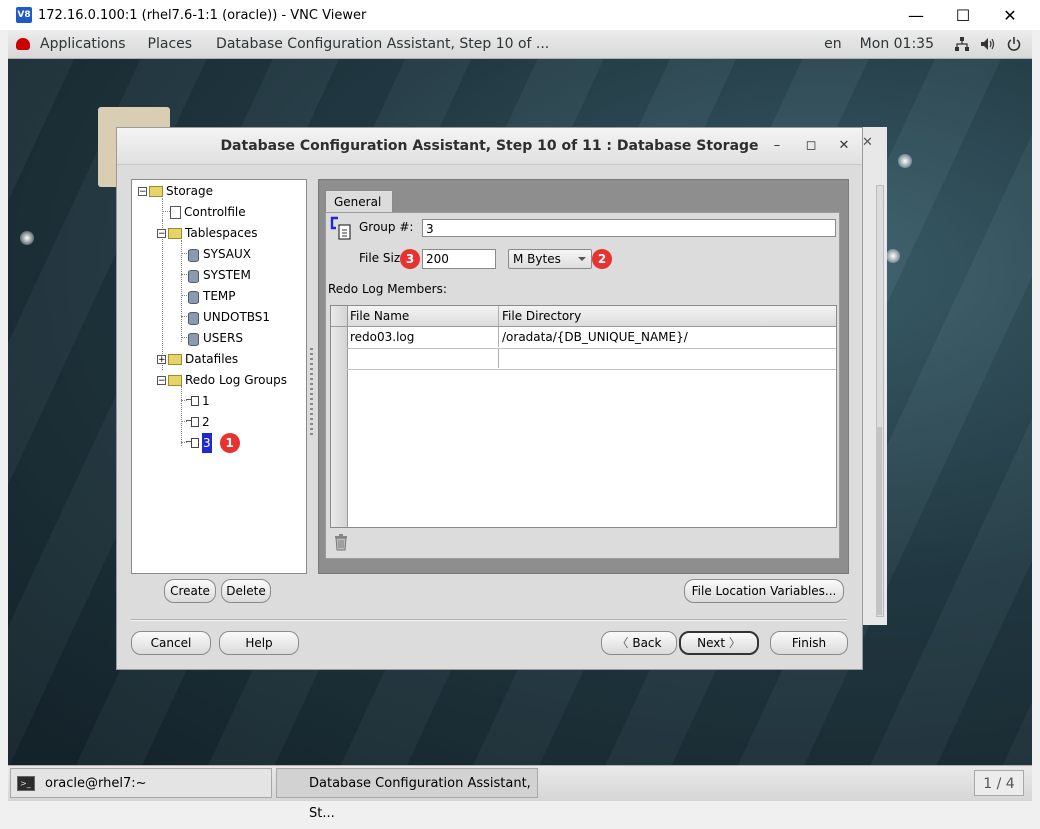 The height and width of the screenshot is (829, 1040). I want to click on places-menu: Places, so click(170, 44).